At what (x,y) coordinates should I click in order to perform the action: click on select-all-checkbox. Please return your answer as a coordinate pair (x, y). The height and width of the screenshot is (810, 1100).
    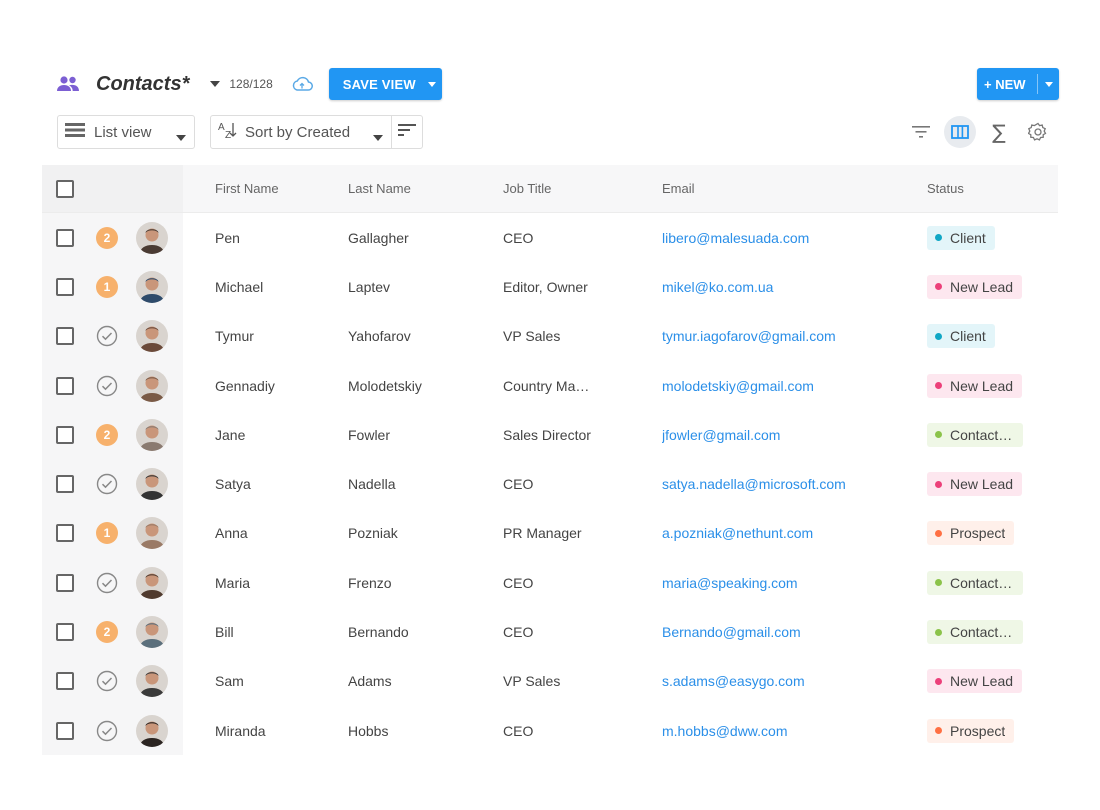
    Looking at the image, I should click on (65, 188).